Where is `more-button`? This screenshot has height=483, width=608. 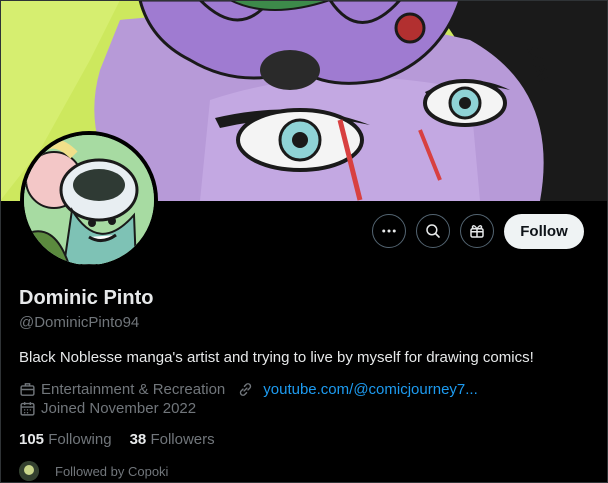
more-button is located at coordinates (389, 231).